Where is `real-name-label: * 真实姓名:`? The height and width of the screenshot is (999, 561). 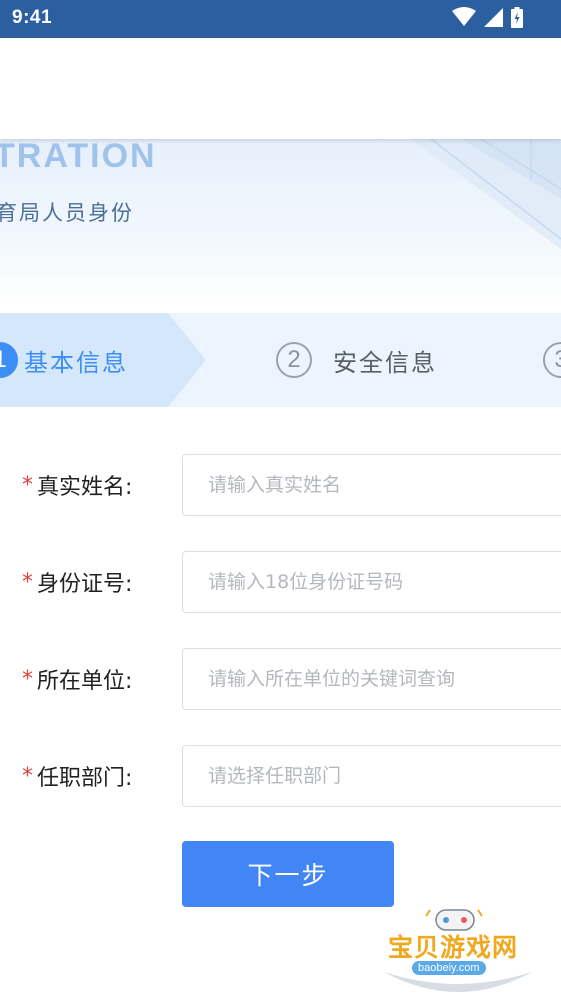 real-name-label: * 真实姓名: is located at coordinates (77, 485).